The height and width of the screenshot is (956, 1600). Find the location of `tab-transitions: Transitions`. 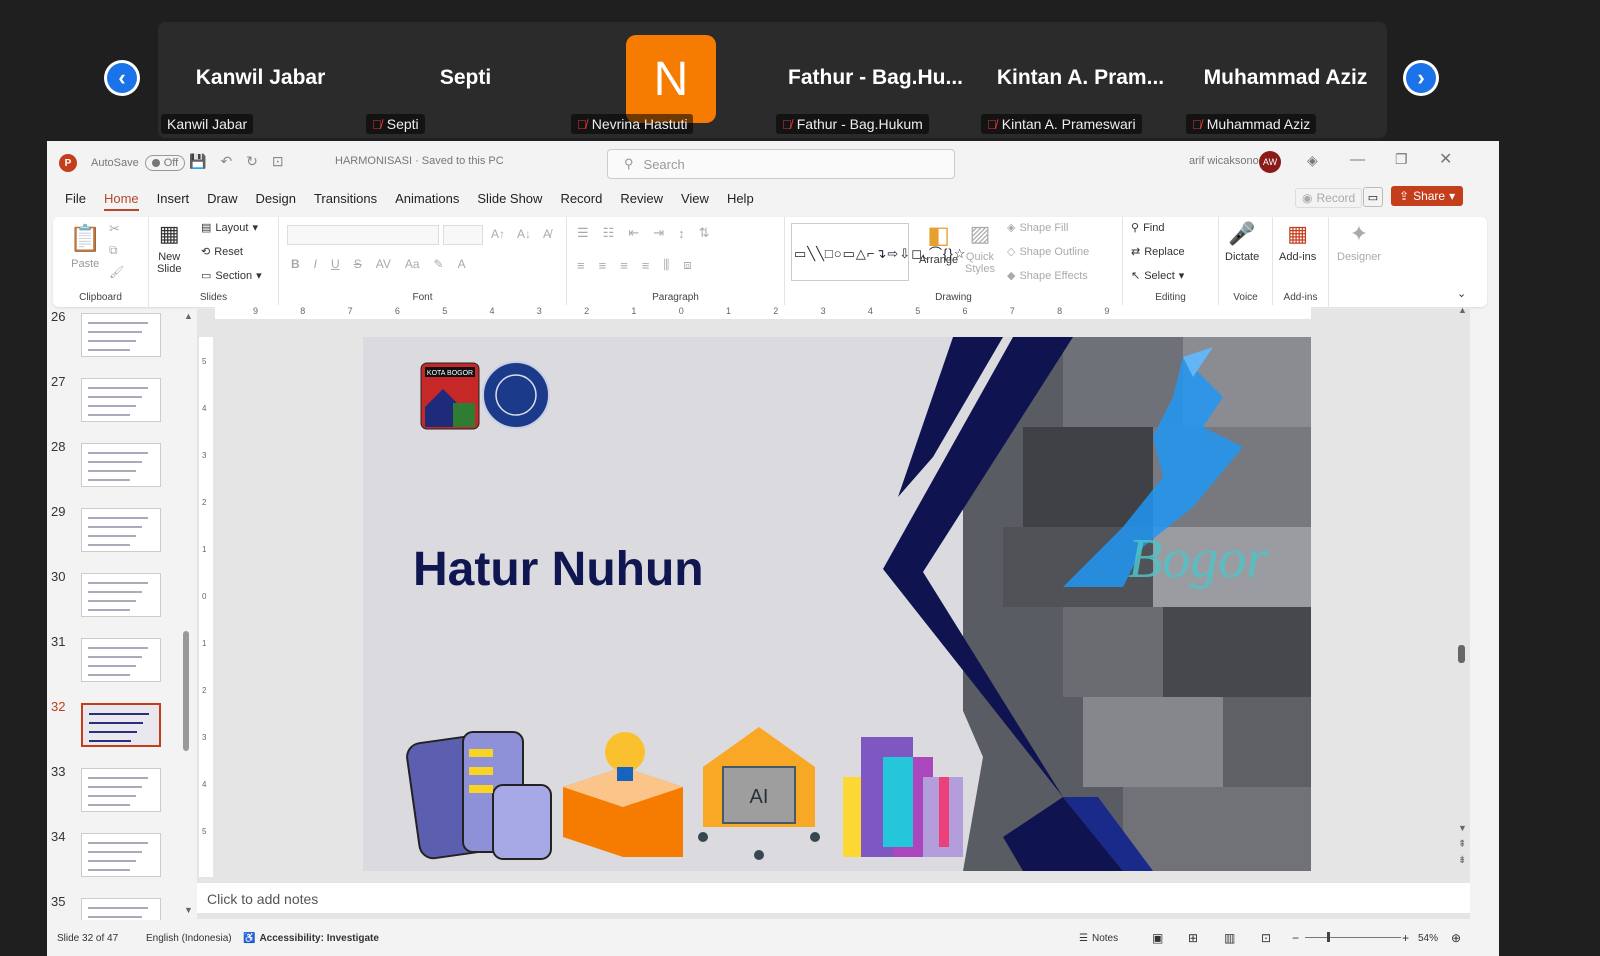

tab-transitions: Transitions is located at coordinates (345, 201).